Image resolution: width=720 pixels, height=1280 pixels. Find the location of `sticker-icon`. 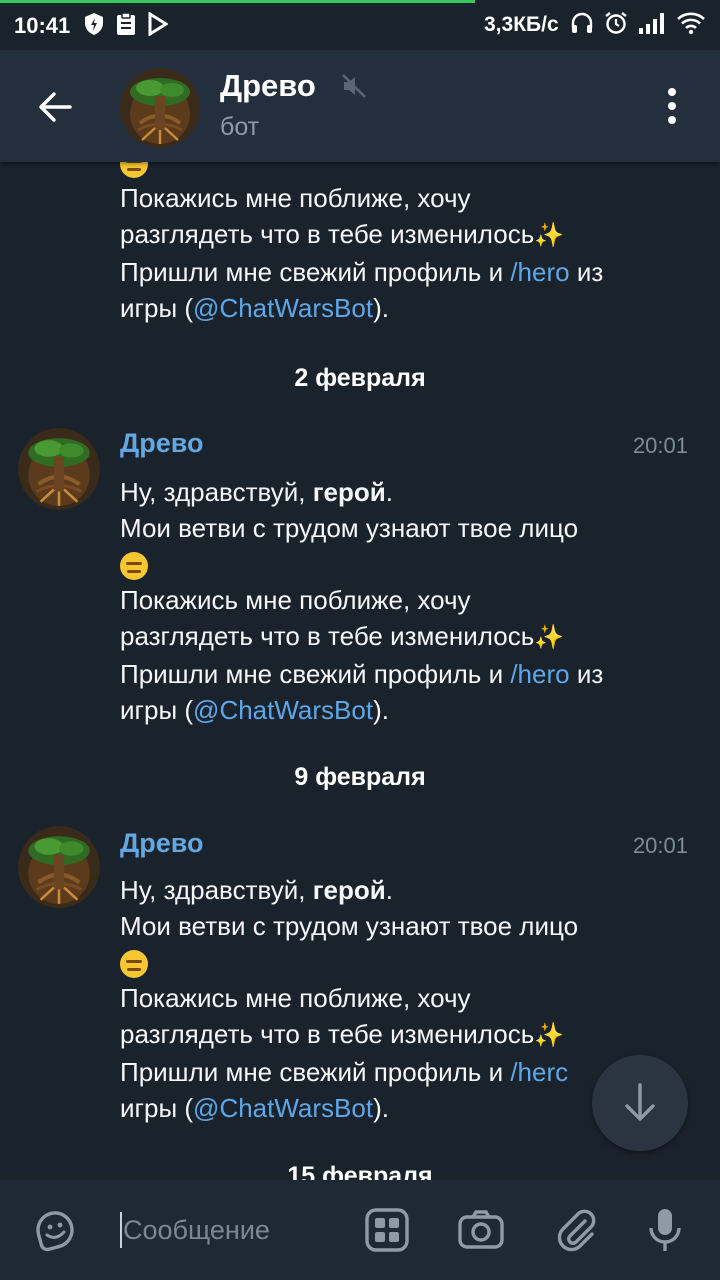

sticker-icon is located at coordinates (55, 1231).